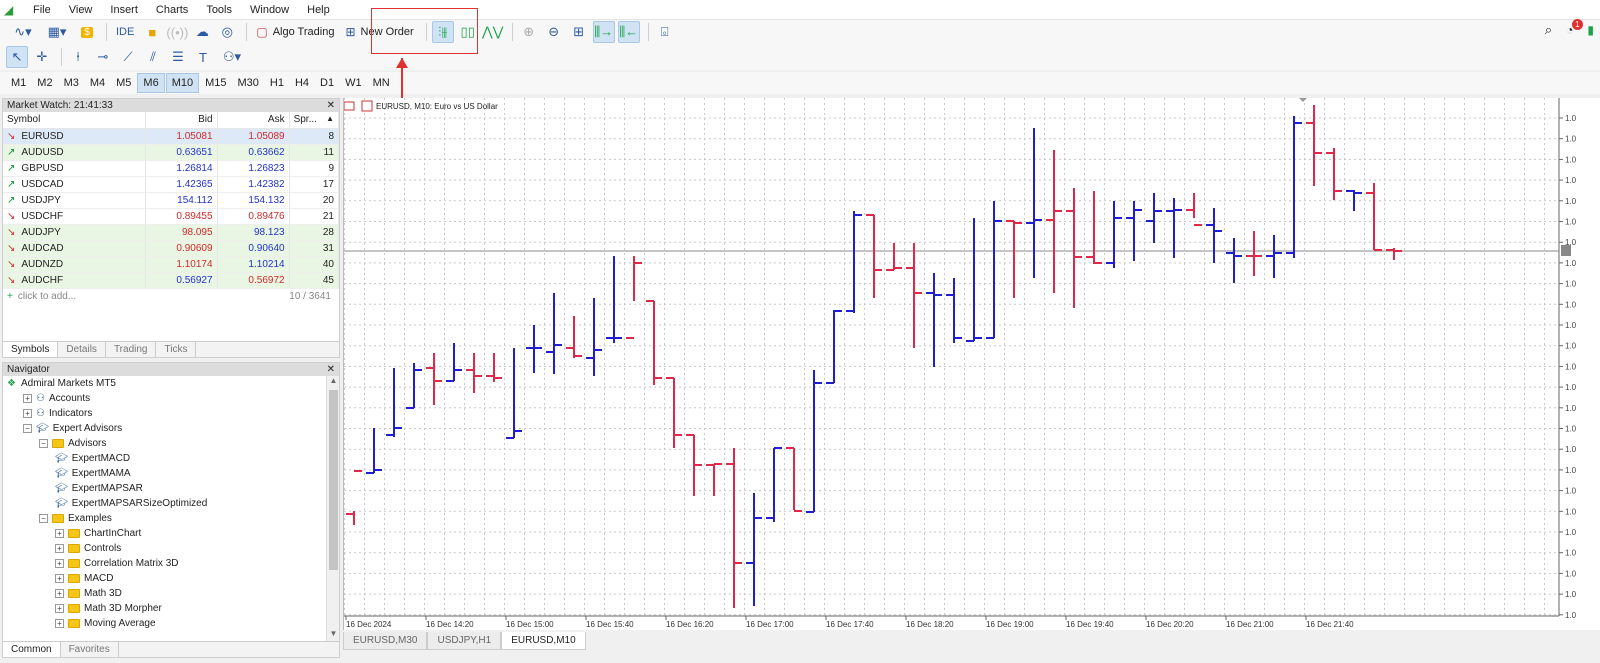  I want to click on navigator-item: − Examples, so click(164, 518).